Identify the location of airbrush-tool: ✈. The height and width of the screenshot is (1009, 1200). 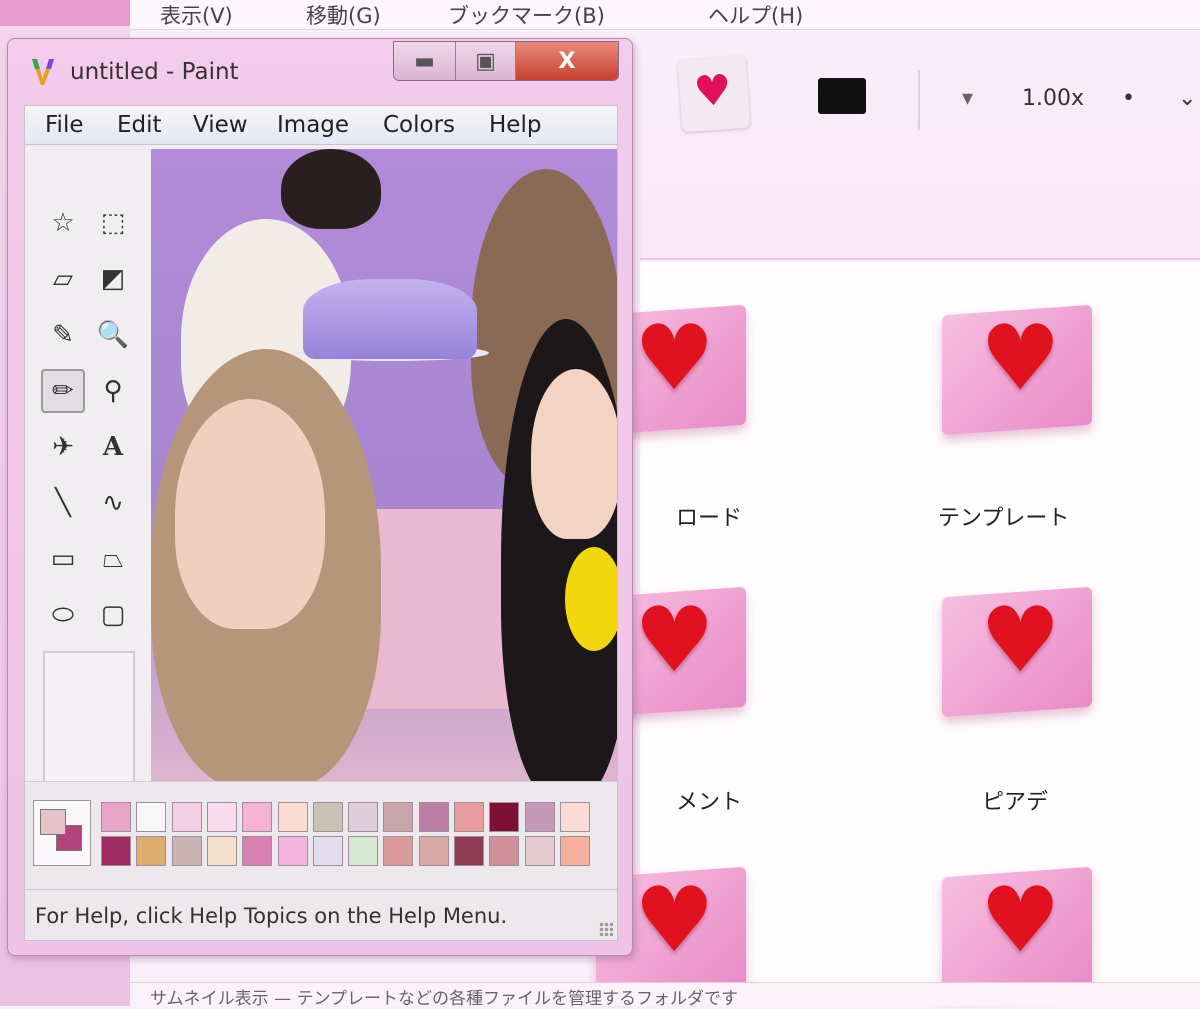
(63, 447).